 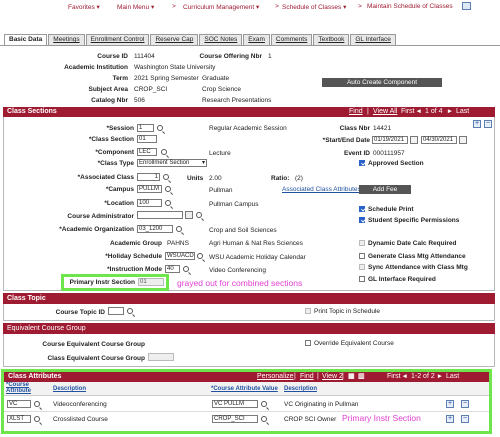 What do you see at coordinates (385, 112) in the screenshot?
I see `sections-view-all-link: View All` at bounding box center [385, 112].